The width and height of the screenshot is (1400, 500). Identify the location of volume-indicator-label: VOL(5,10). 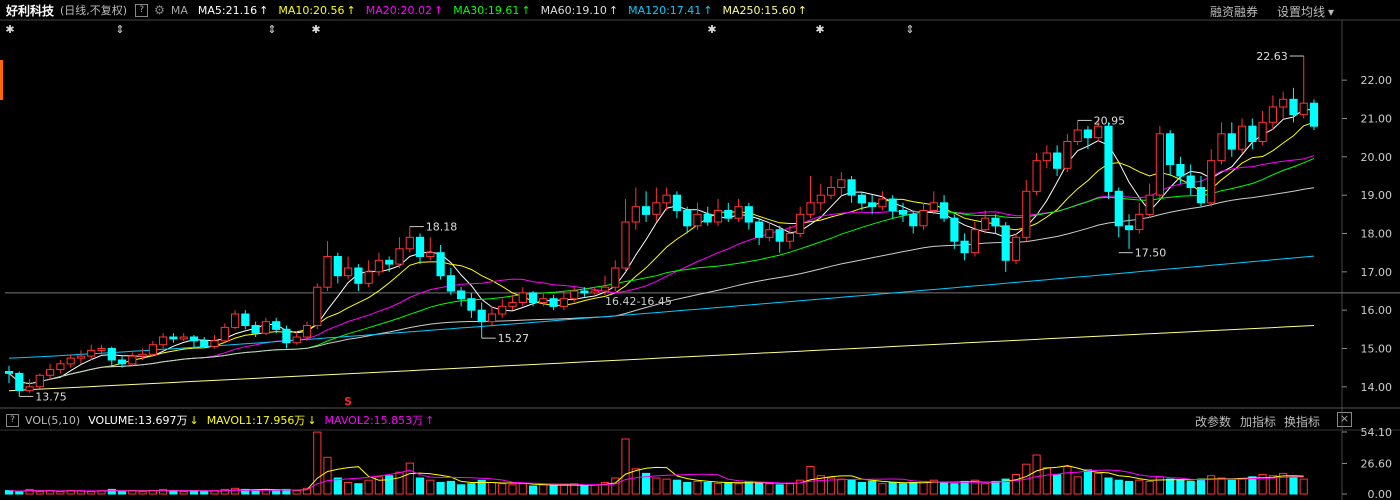
(53, 420).